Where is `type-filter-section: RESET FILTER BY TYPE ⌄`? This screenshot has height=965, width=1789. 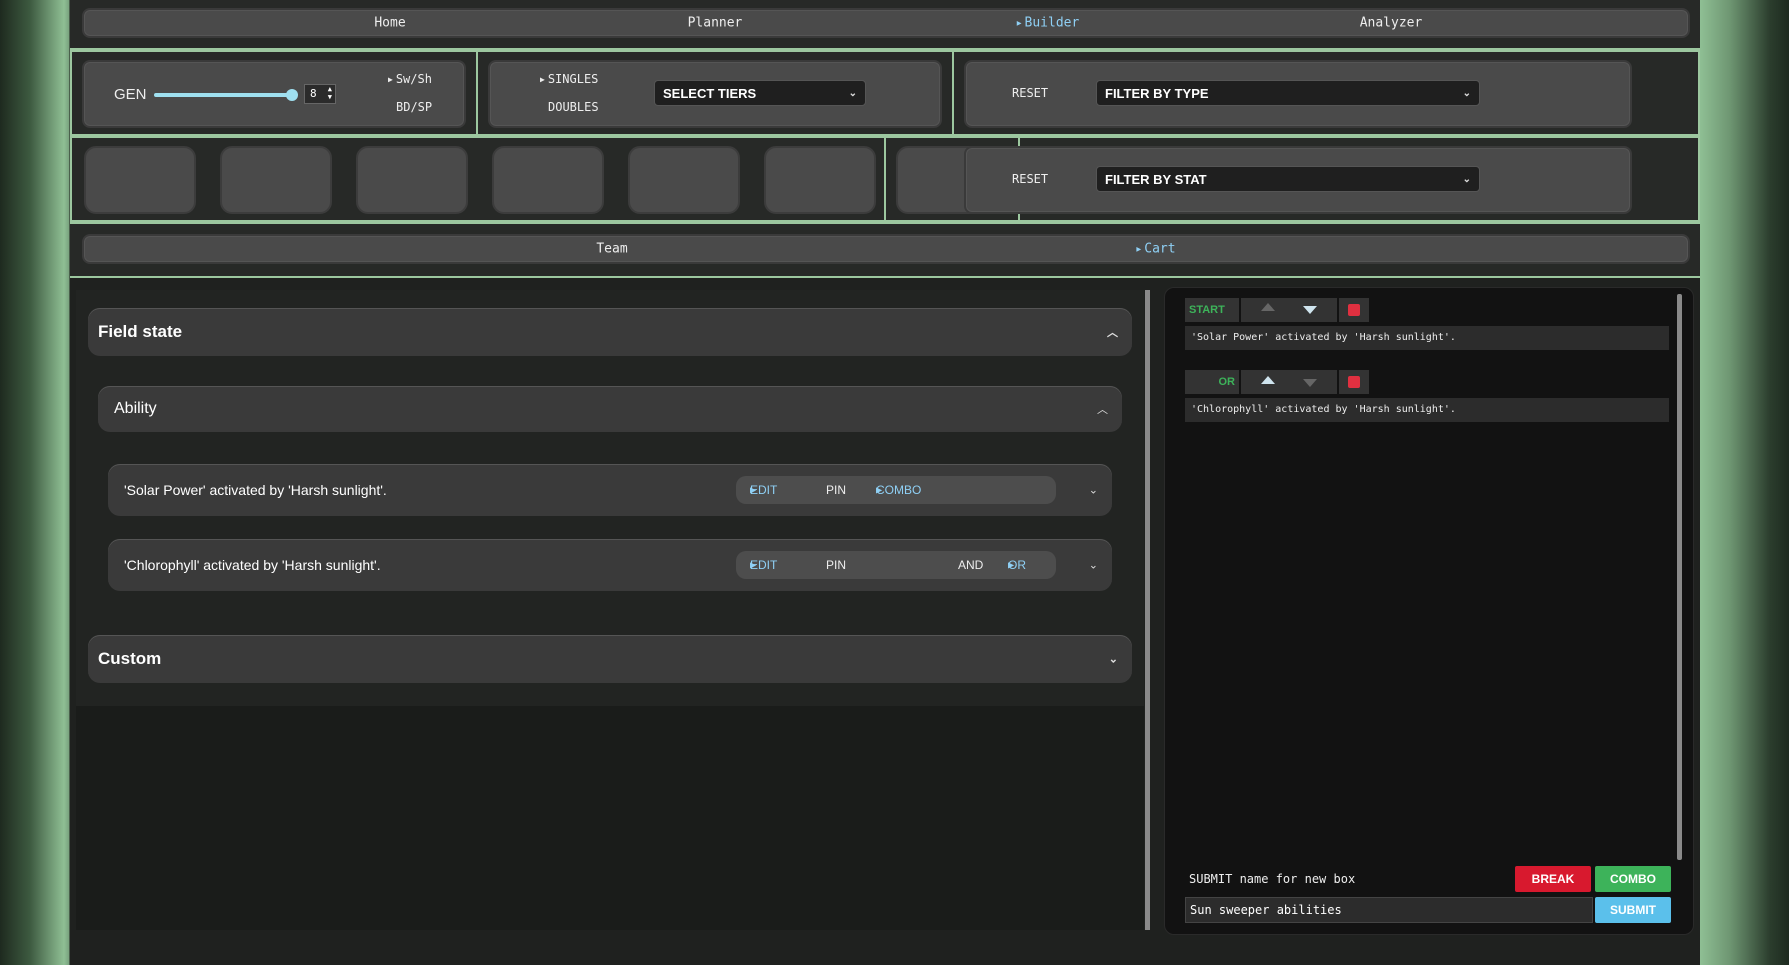 type-filter-section: RESET FILTER BY TYPE ⌄ is located at coordinates (1326, 93).